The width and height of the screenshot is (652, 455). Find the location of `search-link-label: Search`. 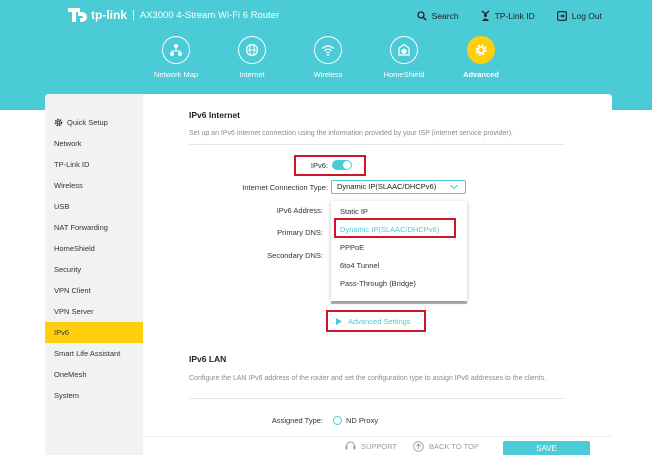

search-link-label: Search is located at coordinates (445, 15).